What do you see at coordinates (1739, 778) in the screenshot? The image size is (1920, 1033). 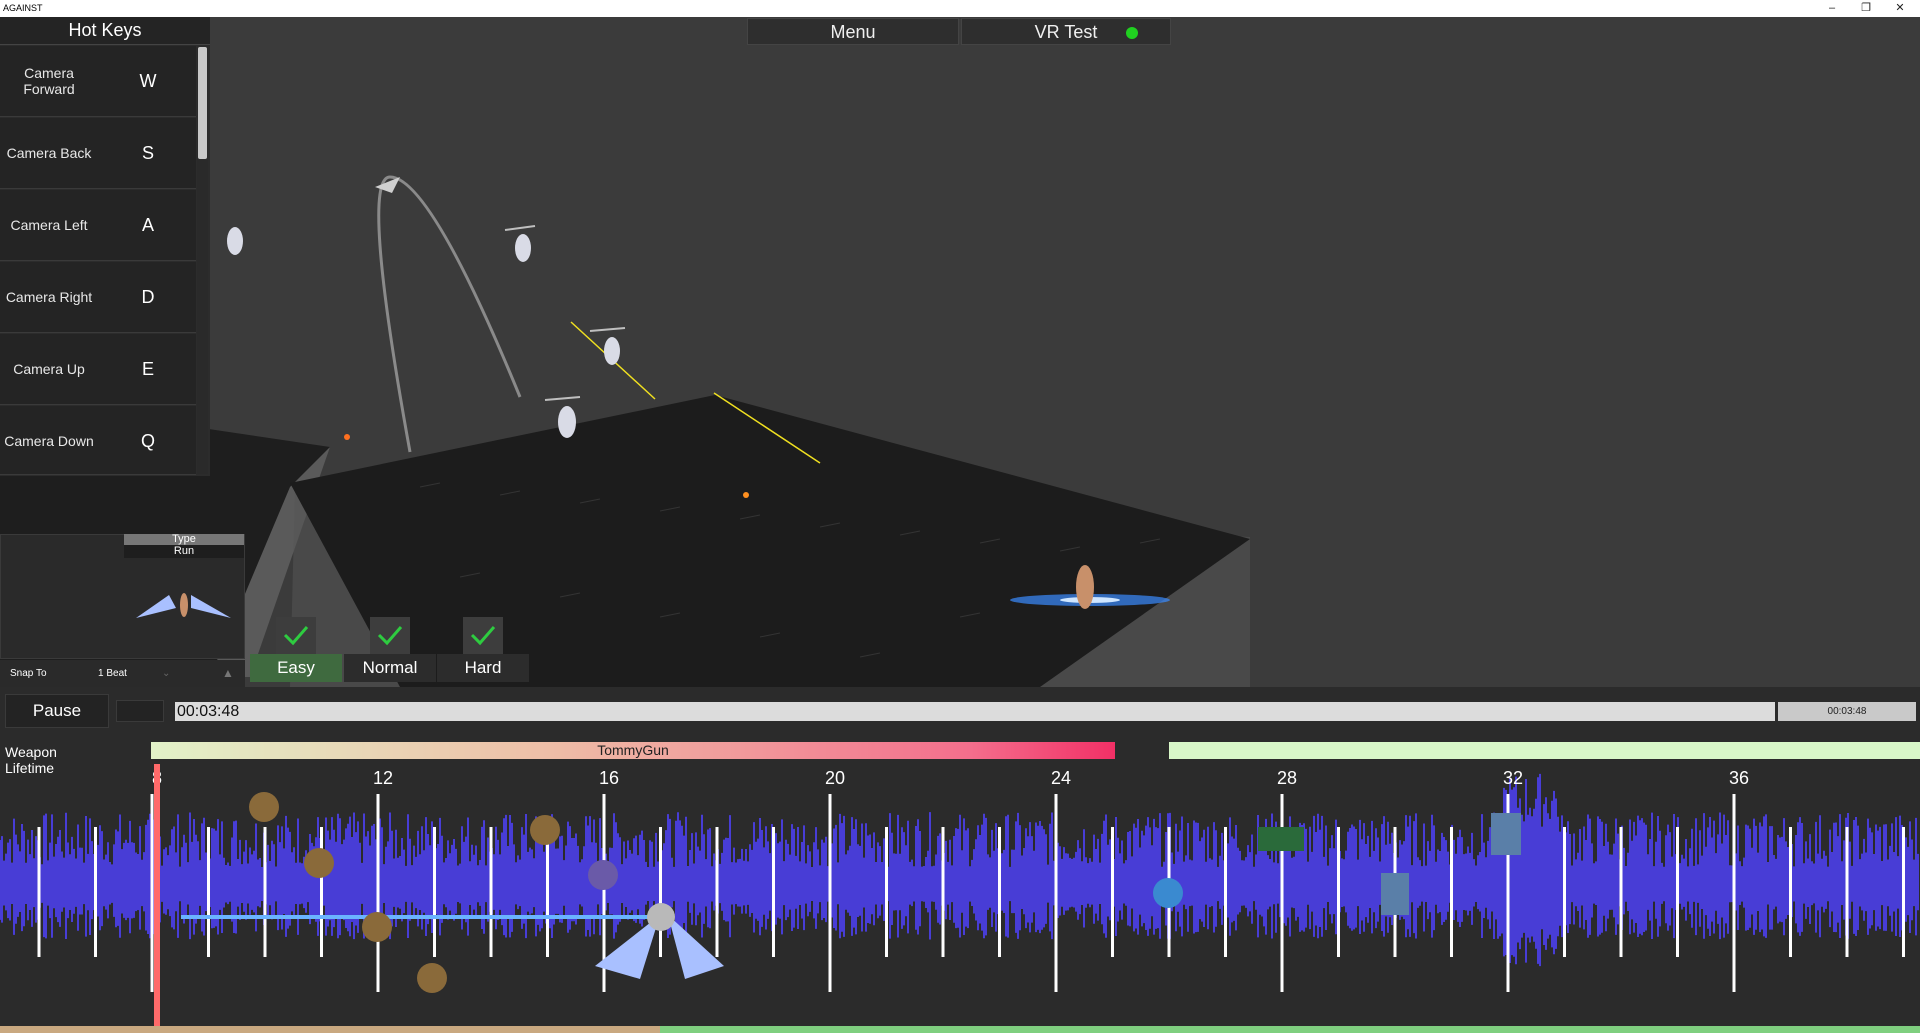 I see `beat-label: 36` at bounding box center [1739, 778].